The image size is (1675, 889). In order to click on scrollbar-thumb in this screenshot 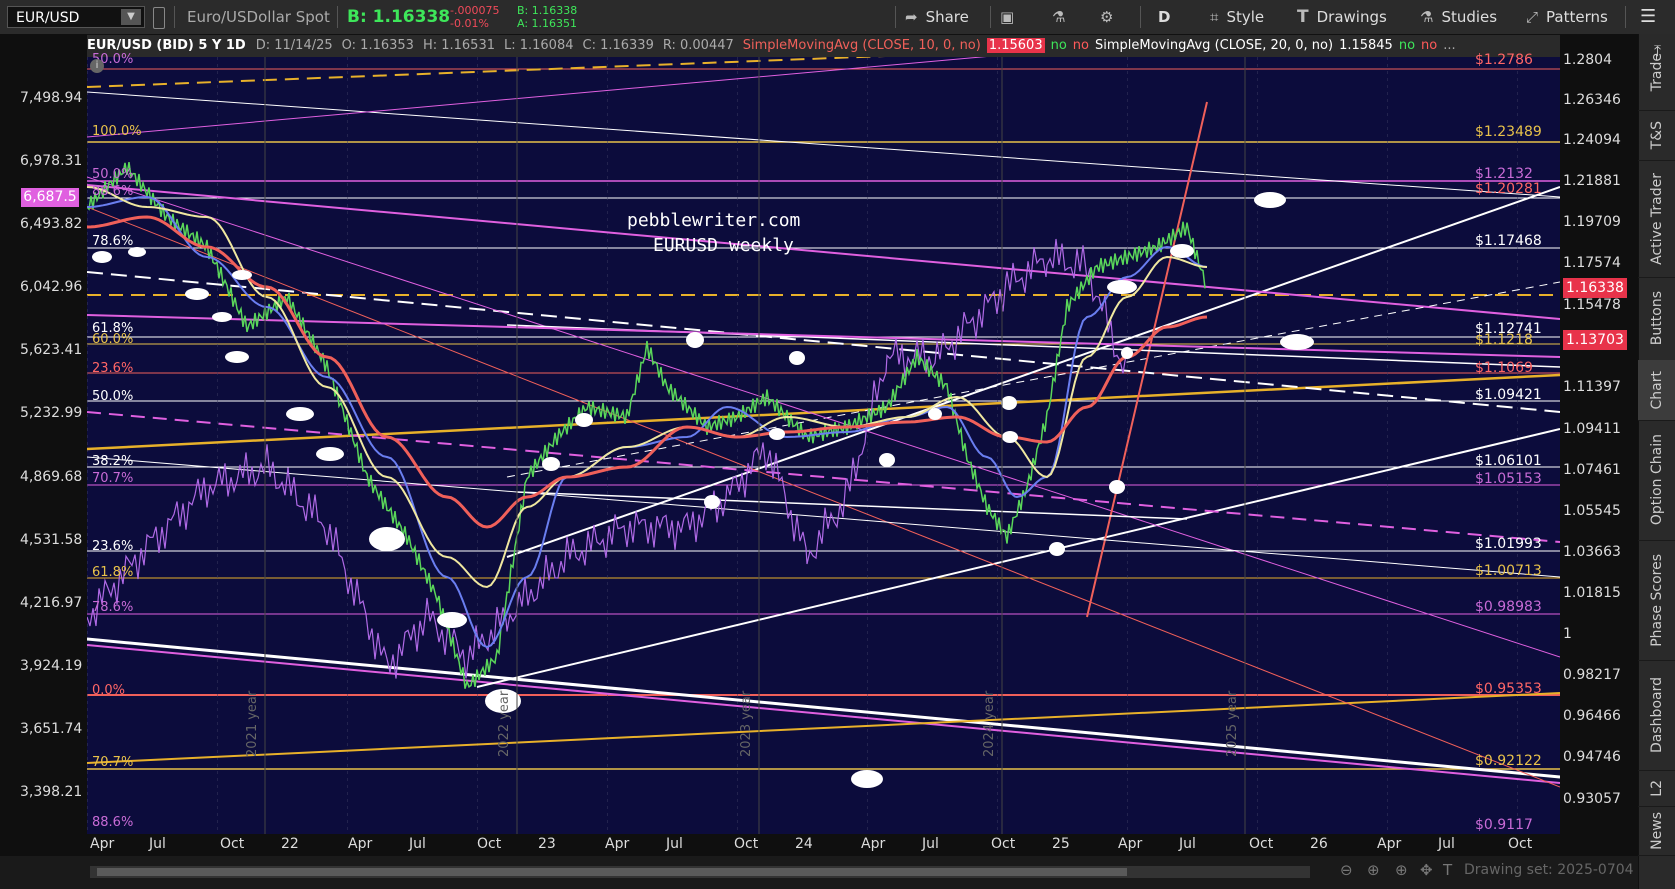, I will do `click(612, 872)`.